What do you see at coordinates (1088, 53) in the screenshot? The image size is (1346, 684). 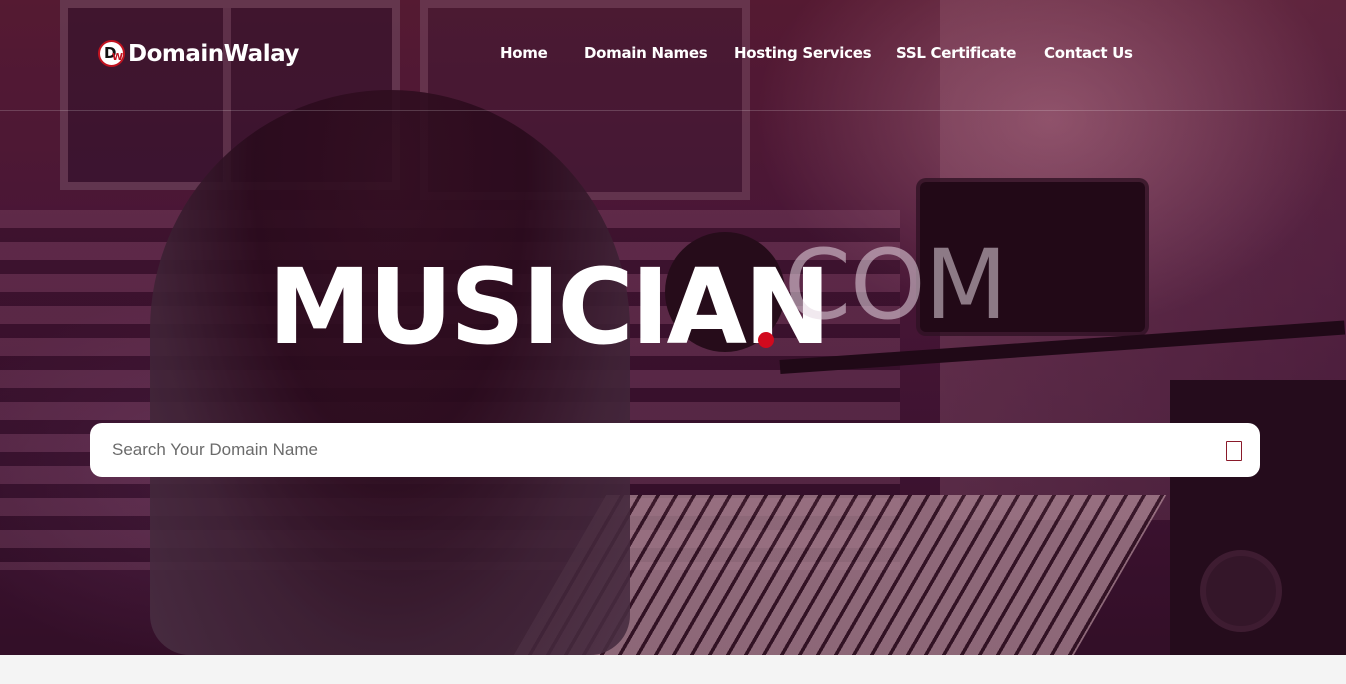 I see `nav-item-contact-us: Contact Us` at bounding box center [1088, 53].